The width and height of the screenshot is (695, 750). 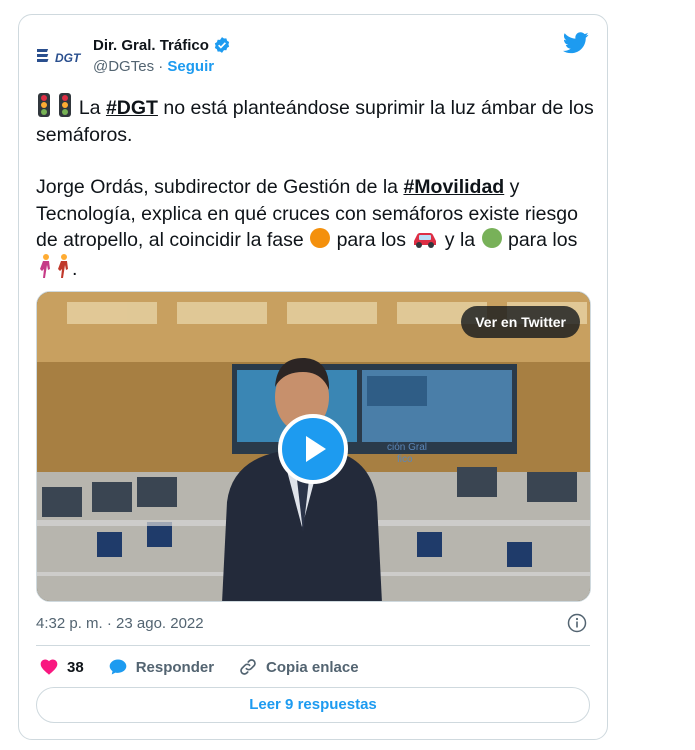 I want to click on author-name: Dir. Gral. Tráfico, so click(x=151, y=45).